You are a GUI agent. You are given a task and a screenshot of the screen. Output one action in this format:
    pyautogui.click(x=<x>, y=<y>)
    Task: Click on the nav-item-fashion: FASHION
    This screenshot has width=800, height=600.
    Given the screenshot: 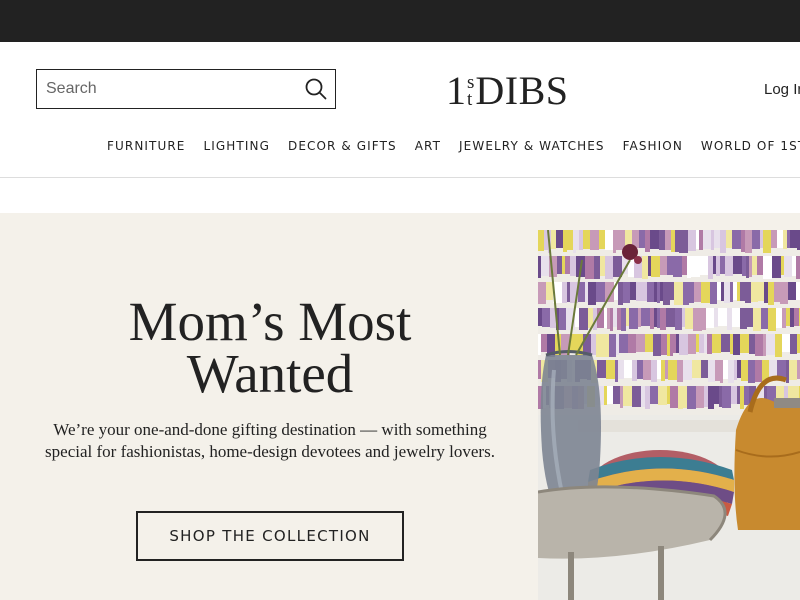 What is the action you would take?
    pyautogui.click(x=653, y=148)
    